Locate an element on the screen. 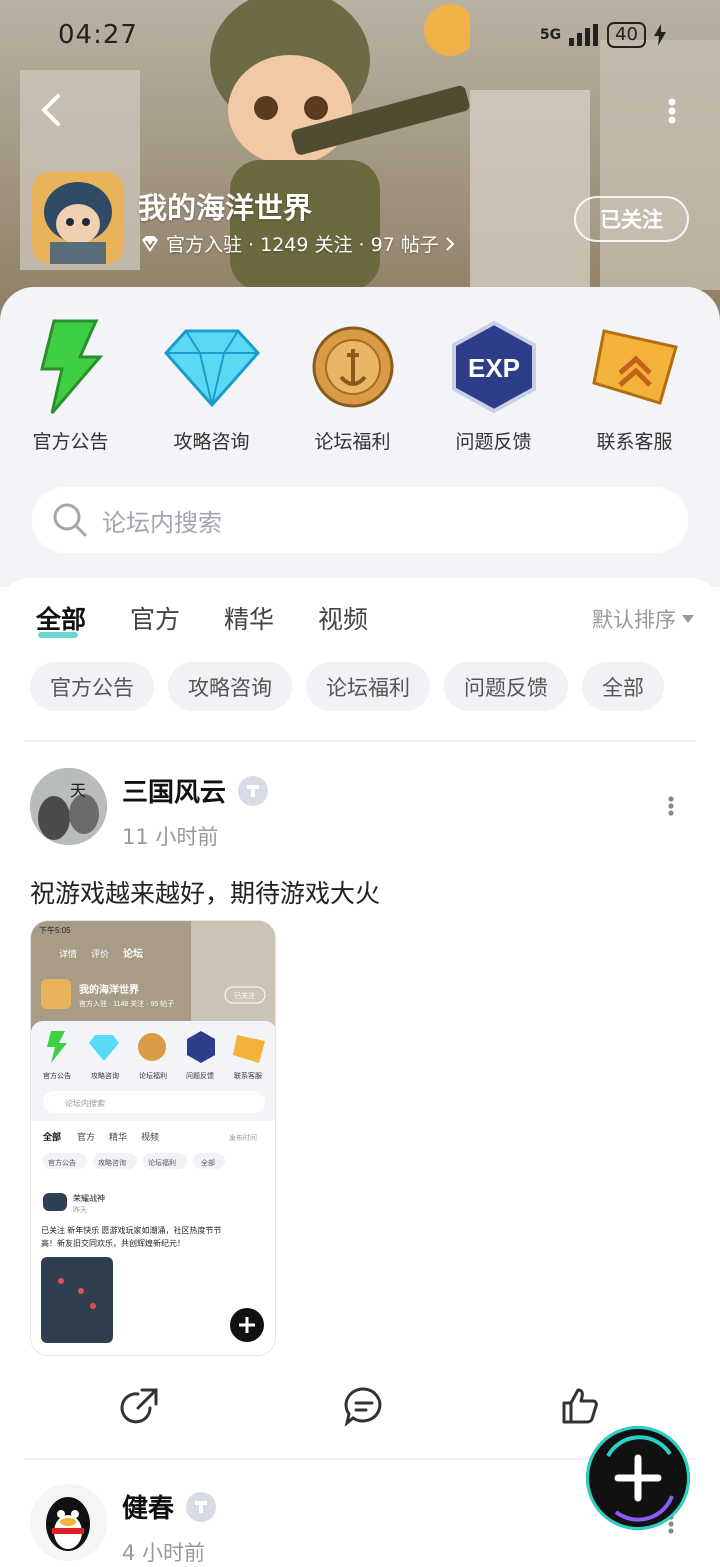 This screenshot has height=1567, width=720. penguin-avatar-icon is located at coordinates (68, 1522).